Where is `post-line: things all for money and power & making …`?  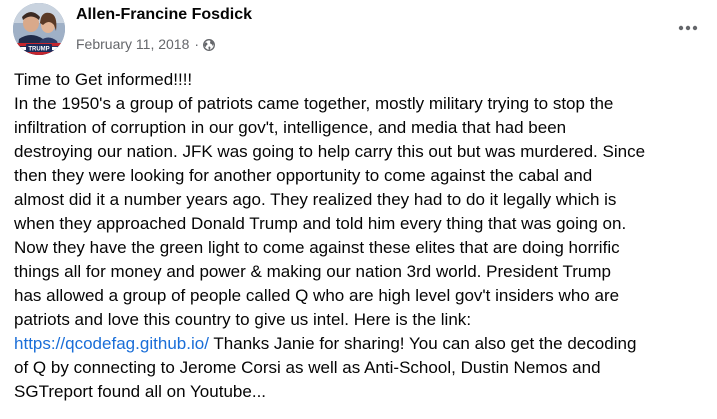
post-line: things all for money and power & making … is located at coordinates (313, 271).